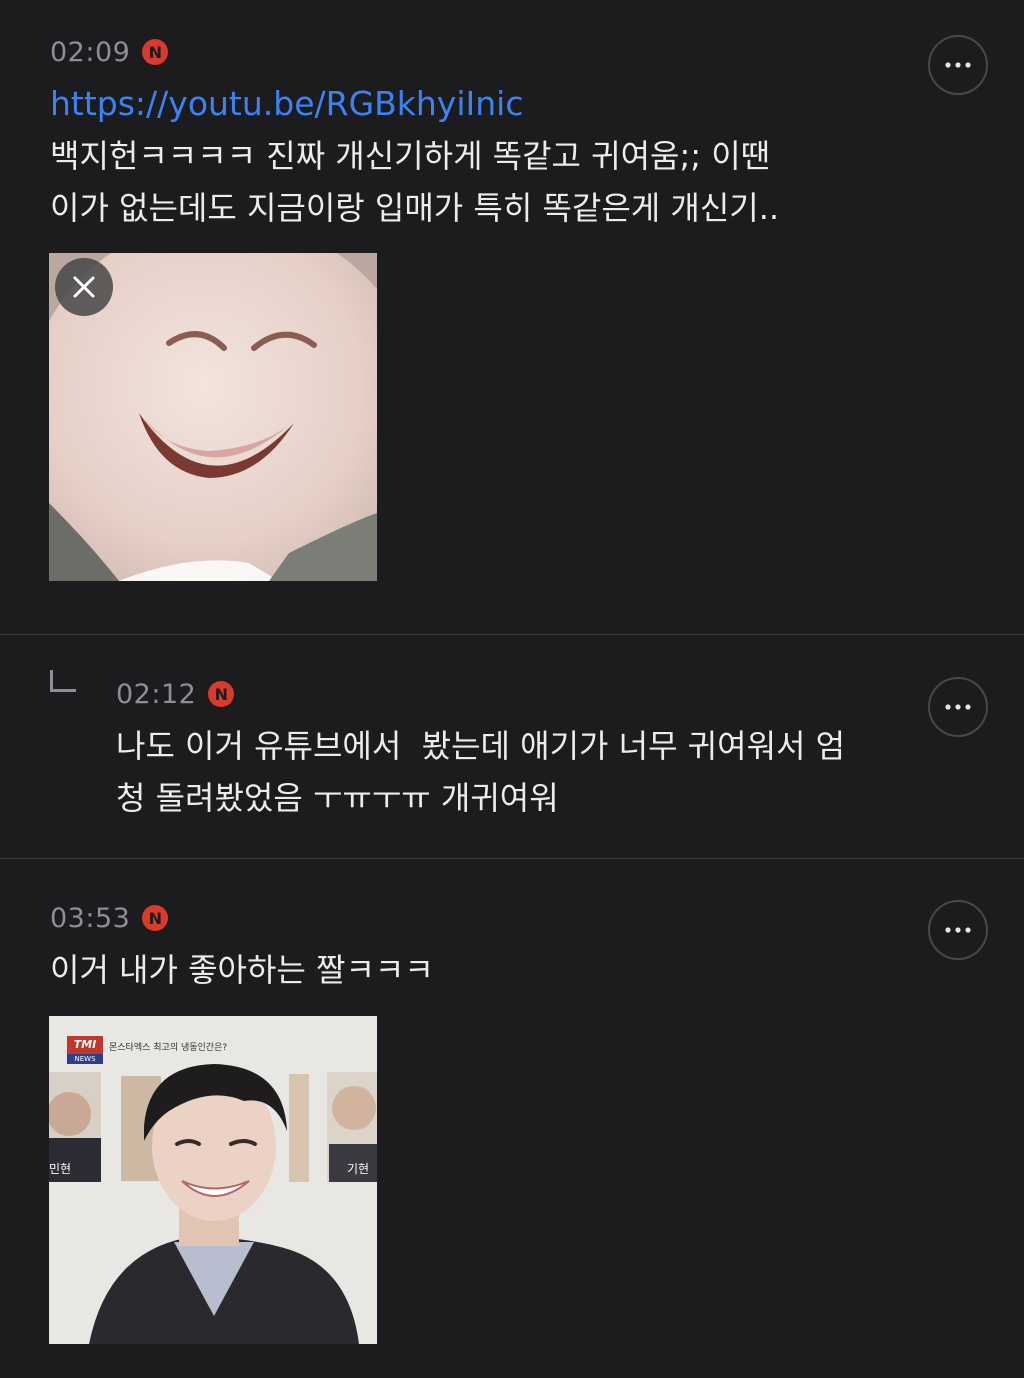 The width and height of the screenshot is (1024, 1378). Describe the element at coordinates (60, 1169) in the screenshot. I see `poster-name-left: 민현` at that location.